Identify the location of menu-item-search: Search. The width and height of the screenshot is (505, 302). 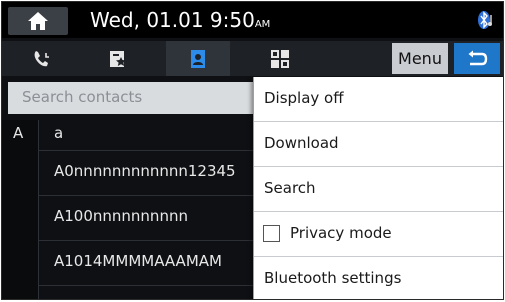
(378, 189).